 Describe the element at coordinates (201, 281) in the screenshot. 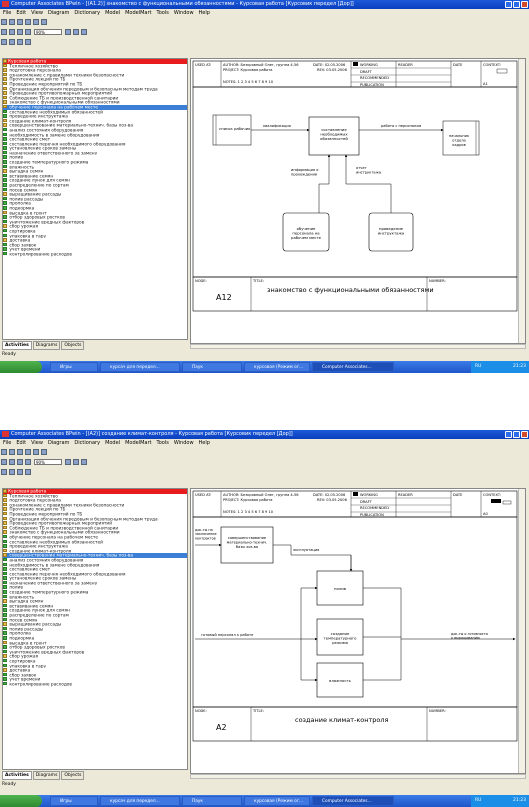

I see `node-label: NODE:` at that location.